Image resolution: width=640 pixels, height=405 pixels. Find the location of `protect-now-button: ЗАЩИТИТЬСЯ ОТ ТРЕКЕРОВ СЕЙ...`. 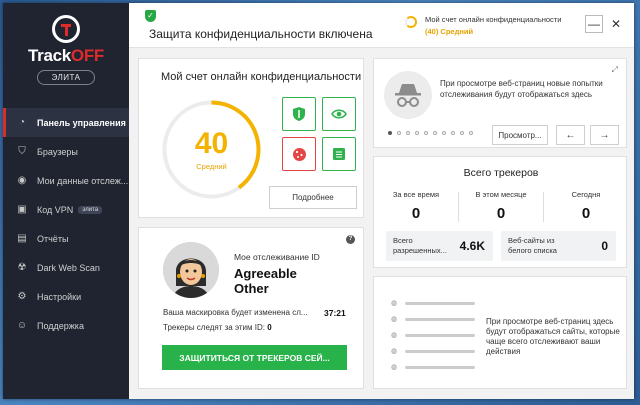

protect-now-button: ЗАЩИТИТЬСЯ ОТ ТРЕКЕРОВ СЕЙ... is located at coordinates (254, 357).